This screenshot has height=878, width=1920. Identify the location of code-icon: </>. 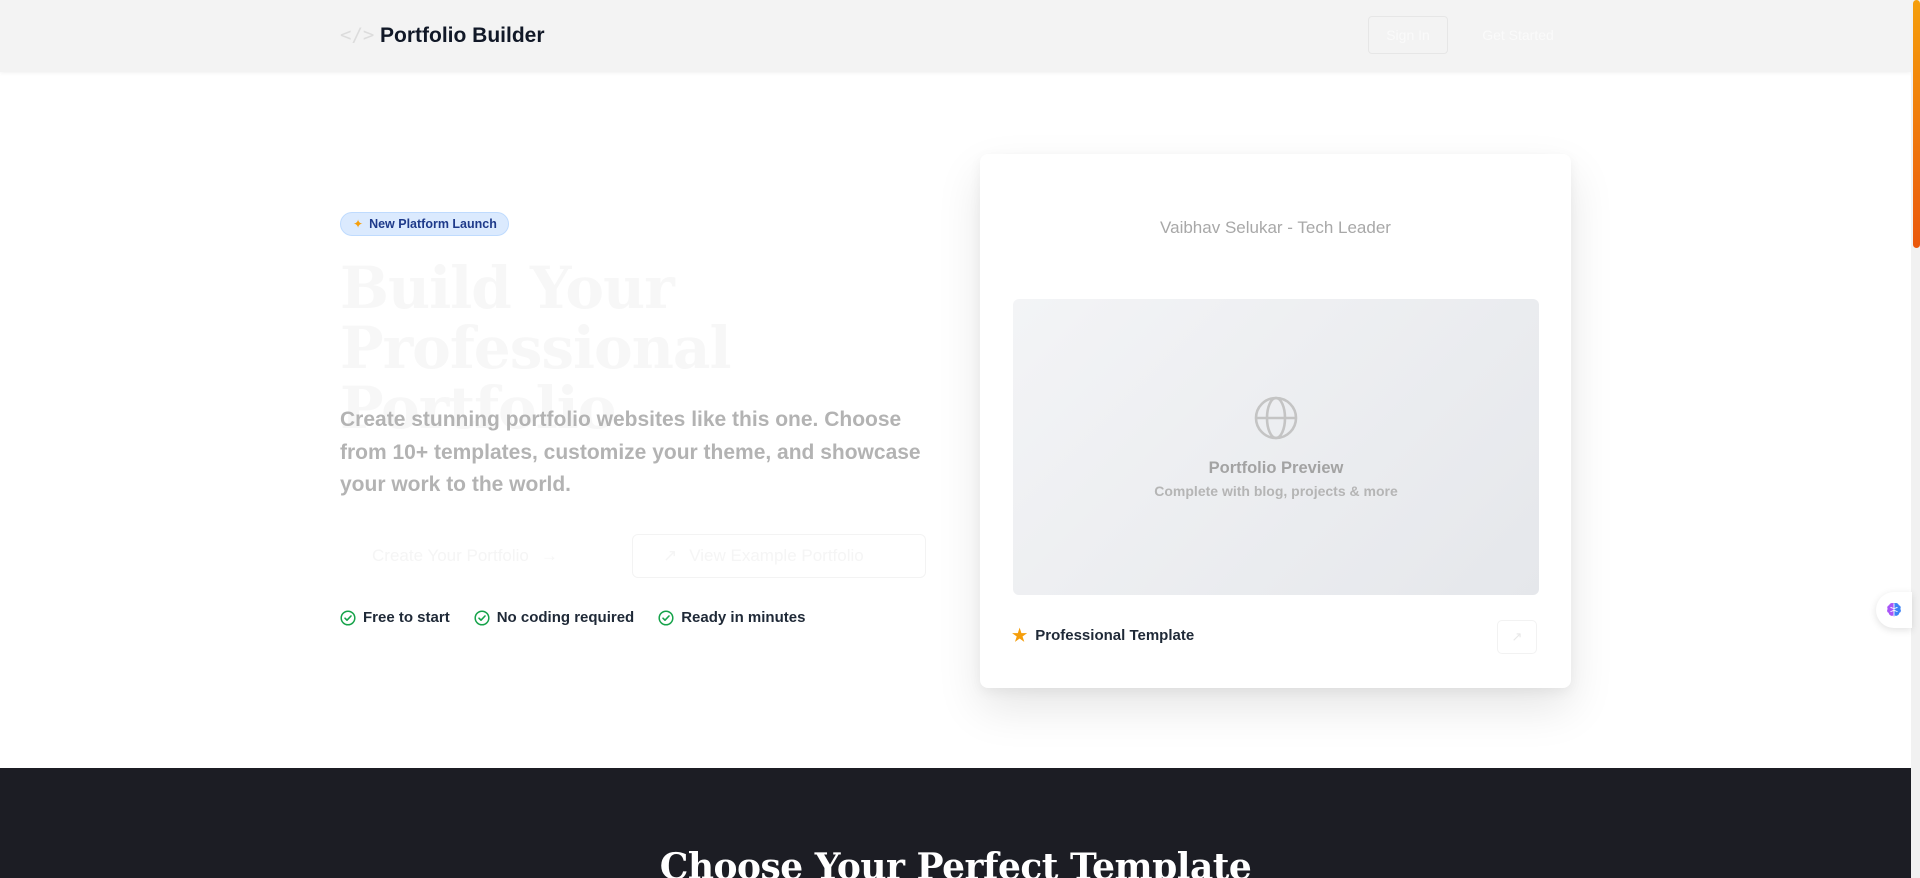
(357, 35).